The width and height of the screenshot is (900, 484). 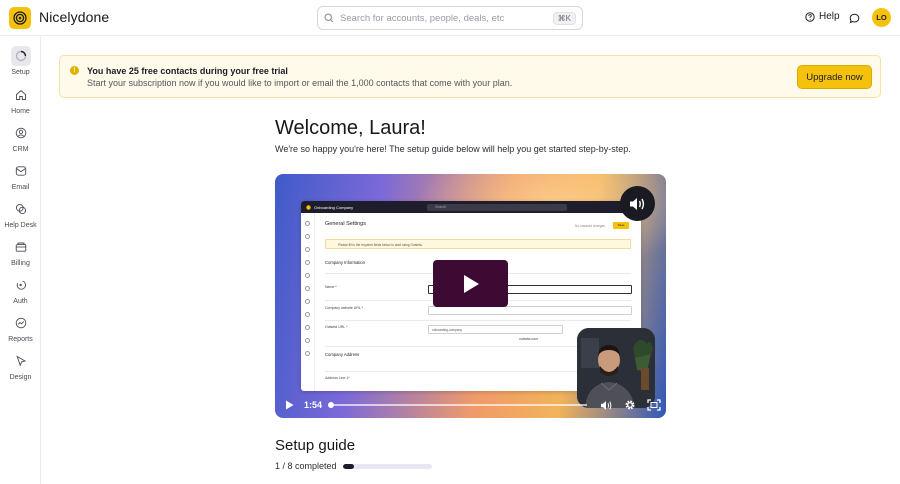 I want to click on setup-guide-progress-text: 1 / 8 completed, so click(x=306, y=466).